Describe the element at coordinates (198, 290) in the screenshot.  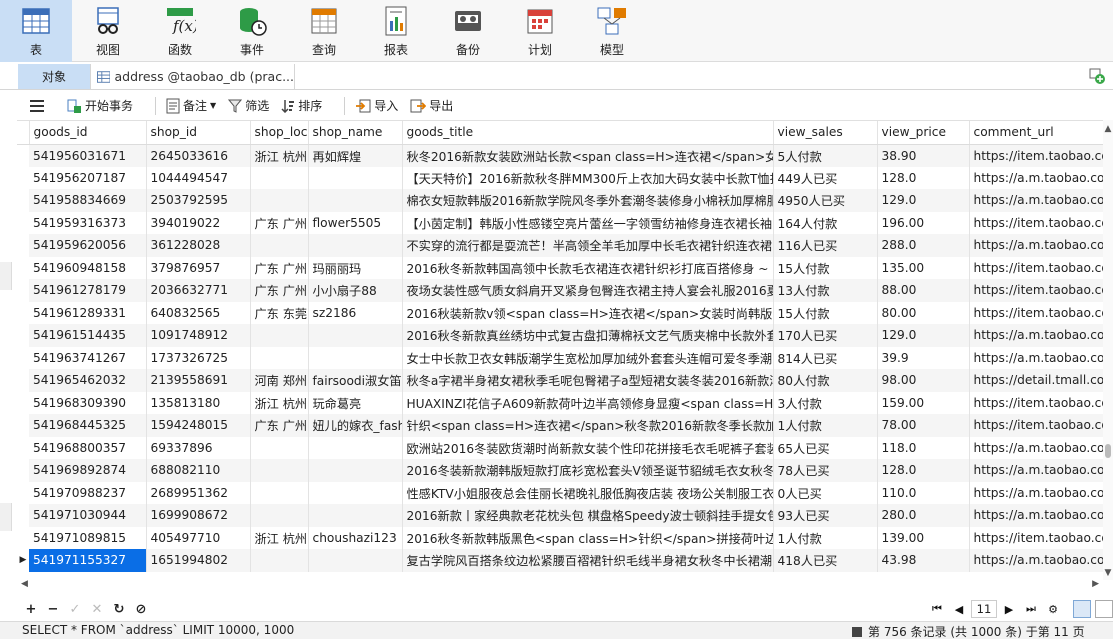
I see `cell-shop-id: 2036632771` at that location.